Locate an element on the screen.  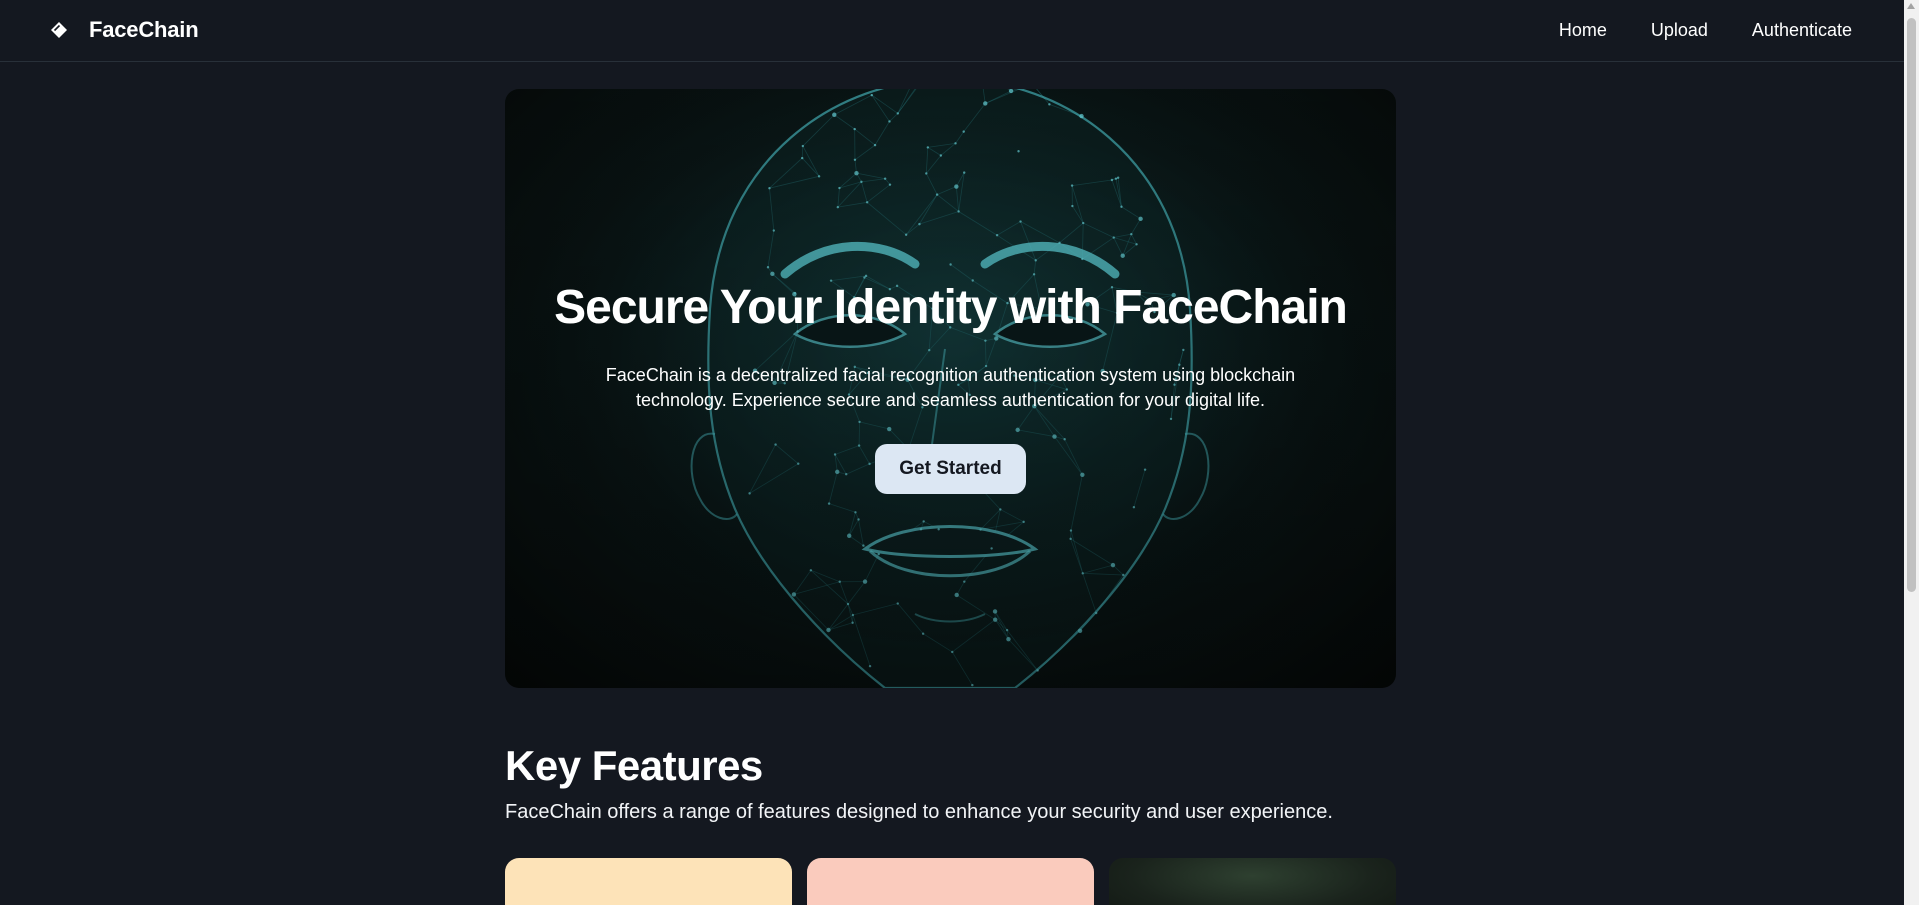
main-nav: Home Upload Authenticate is located at coordinates (1705, 30).